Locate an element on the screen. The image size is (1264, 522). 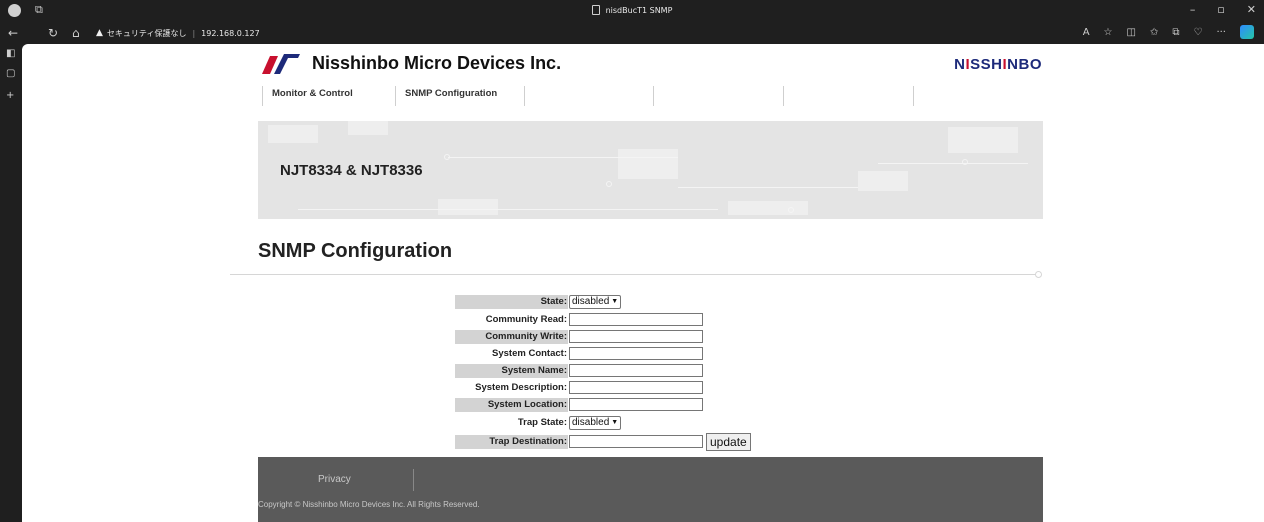
more-icon: ··· is located at coordinates (1221, 32).